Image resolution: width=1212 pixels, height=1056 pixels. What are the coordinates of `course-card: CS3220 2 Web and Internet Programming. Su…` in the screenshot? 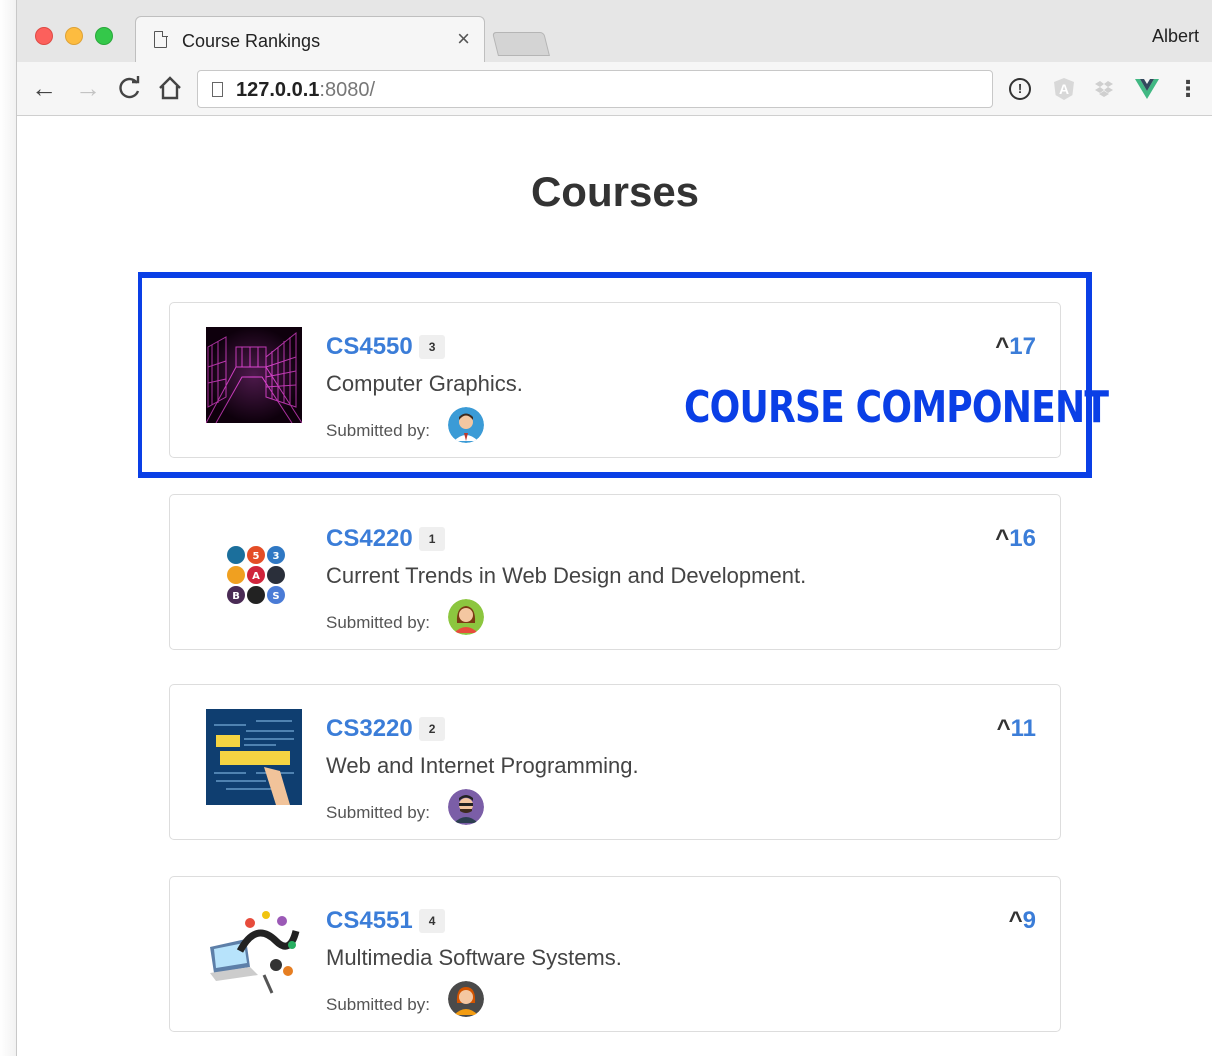 It's located at (615, 762).